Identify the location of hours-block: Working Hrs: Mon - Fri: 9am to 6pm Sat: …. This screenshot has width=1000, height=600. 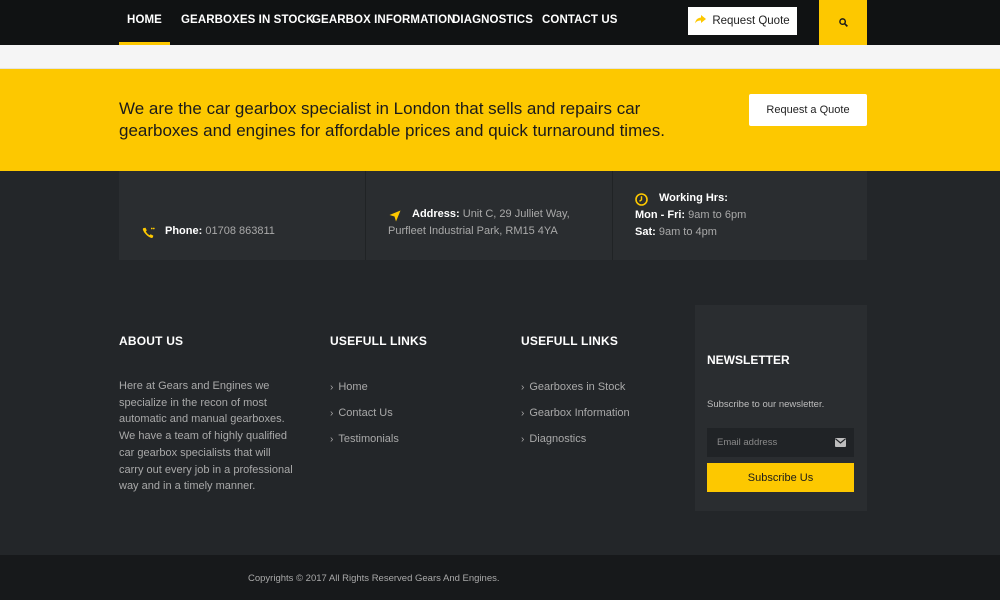
(740, 215).